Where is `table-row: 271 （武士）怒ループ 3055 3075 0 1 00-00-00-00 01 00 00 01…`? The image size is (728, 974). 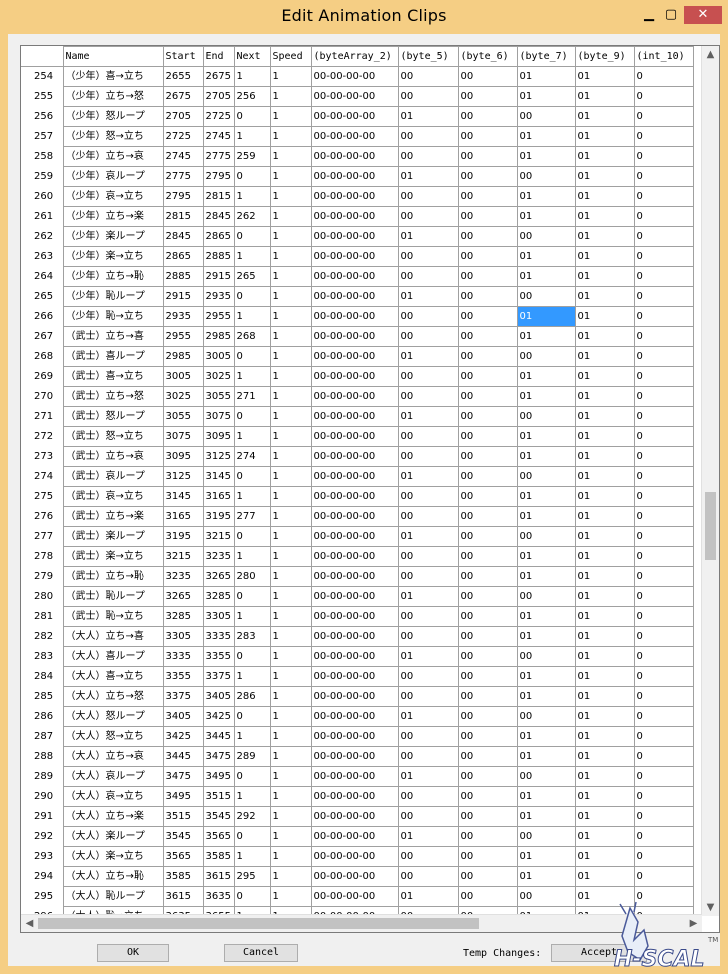 table-row: 271 （武士）怒ループ 3055 3075 0 1 00-00-00-00 01 00 00 01… is located at coordinates (357, 416).